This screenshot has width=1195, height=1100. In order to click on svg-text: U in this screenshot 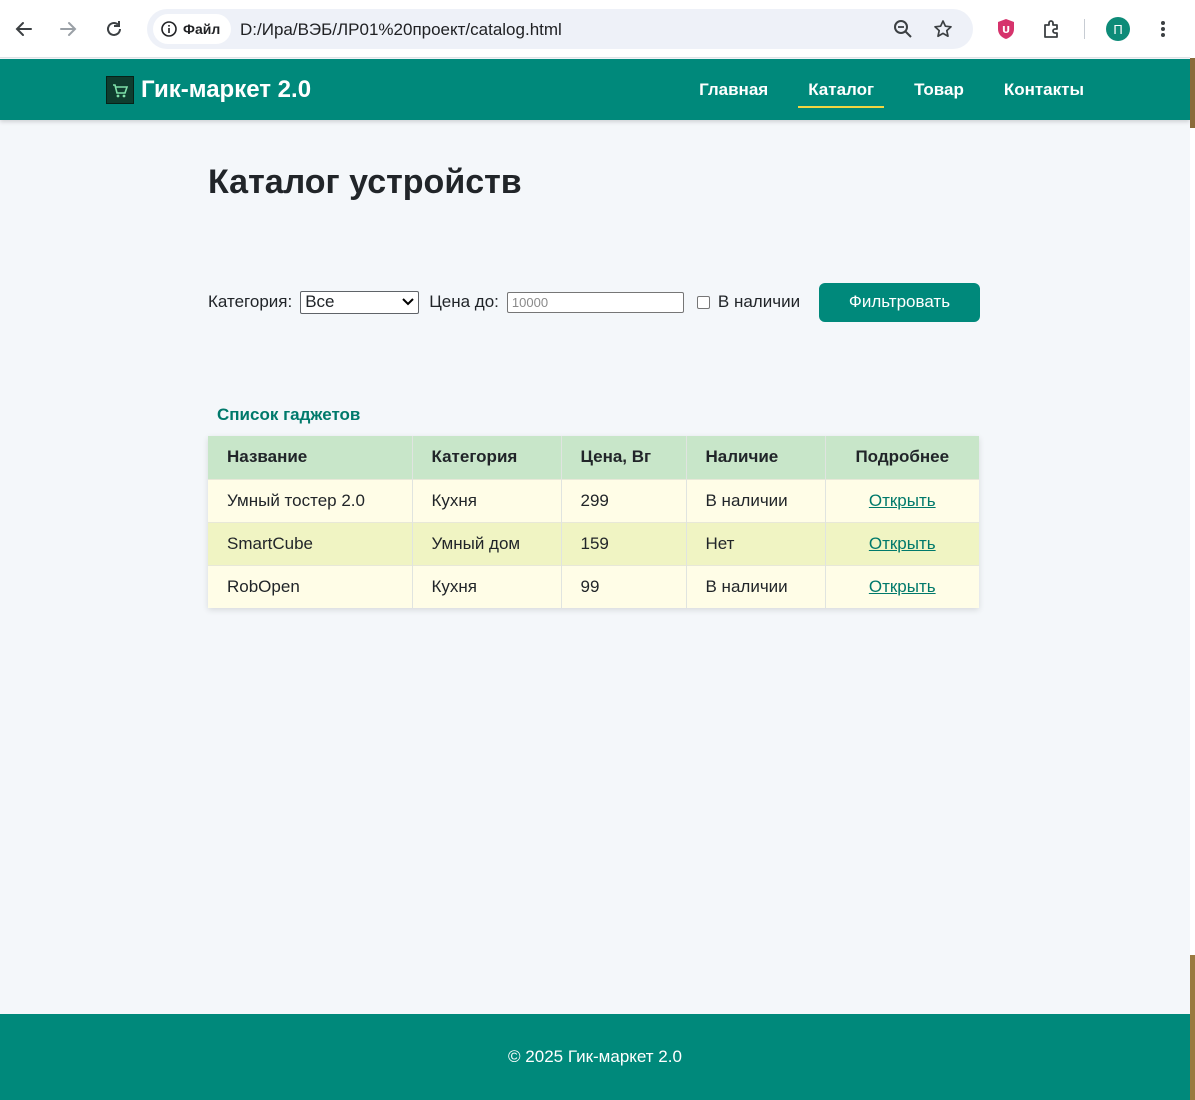, I will do `click(1006, 30)`.